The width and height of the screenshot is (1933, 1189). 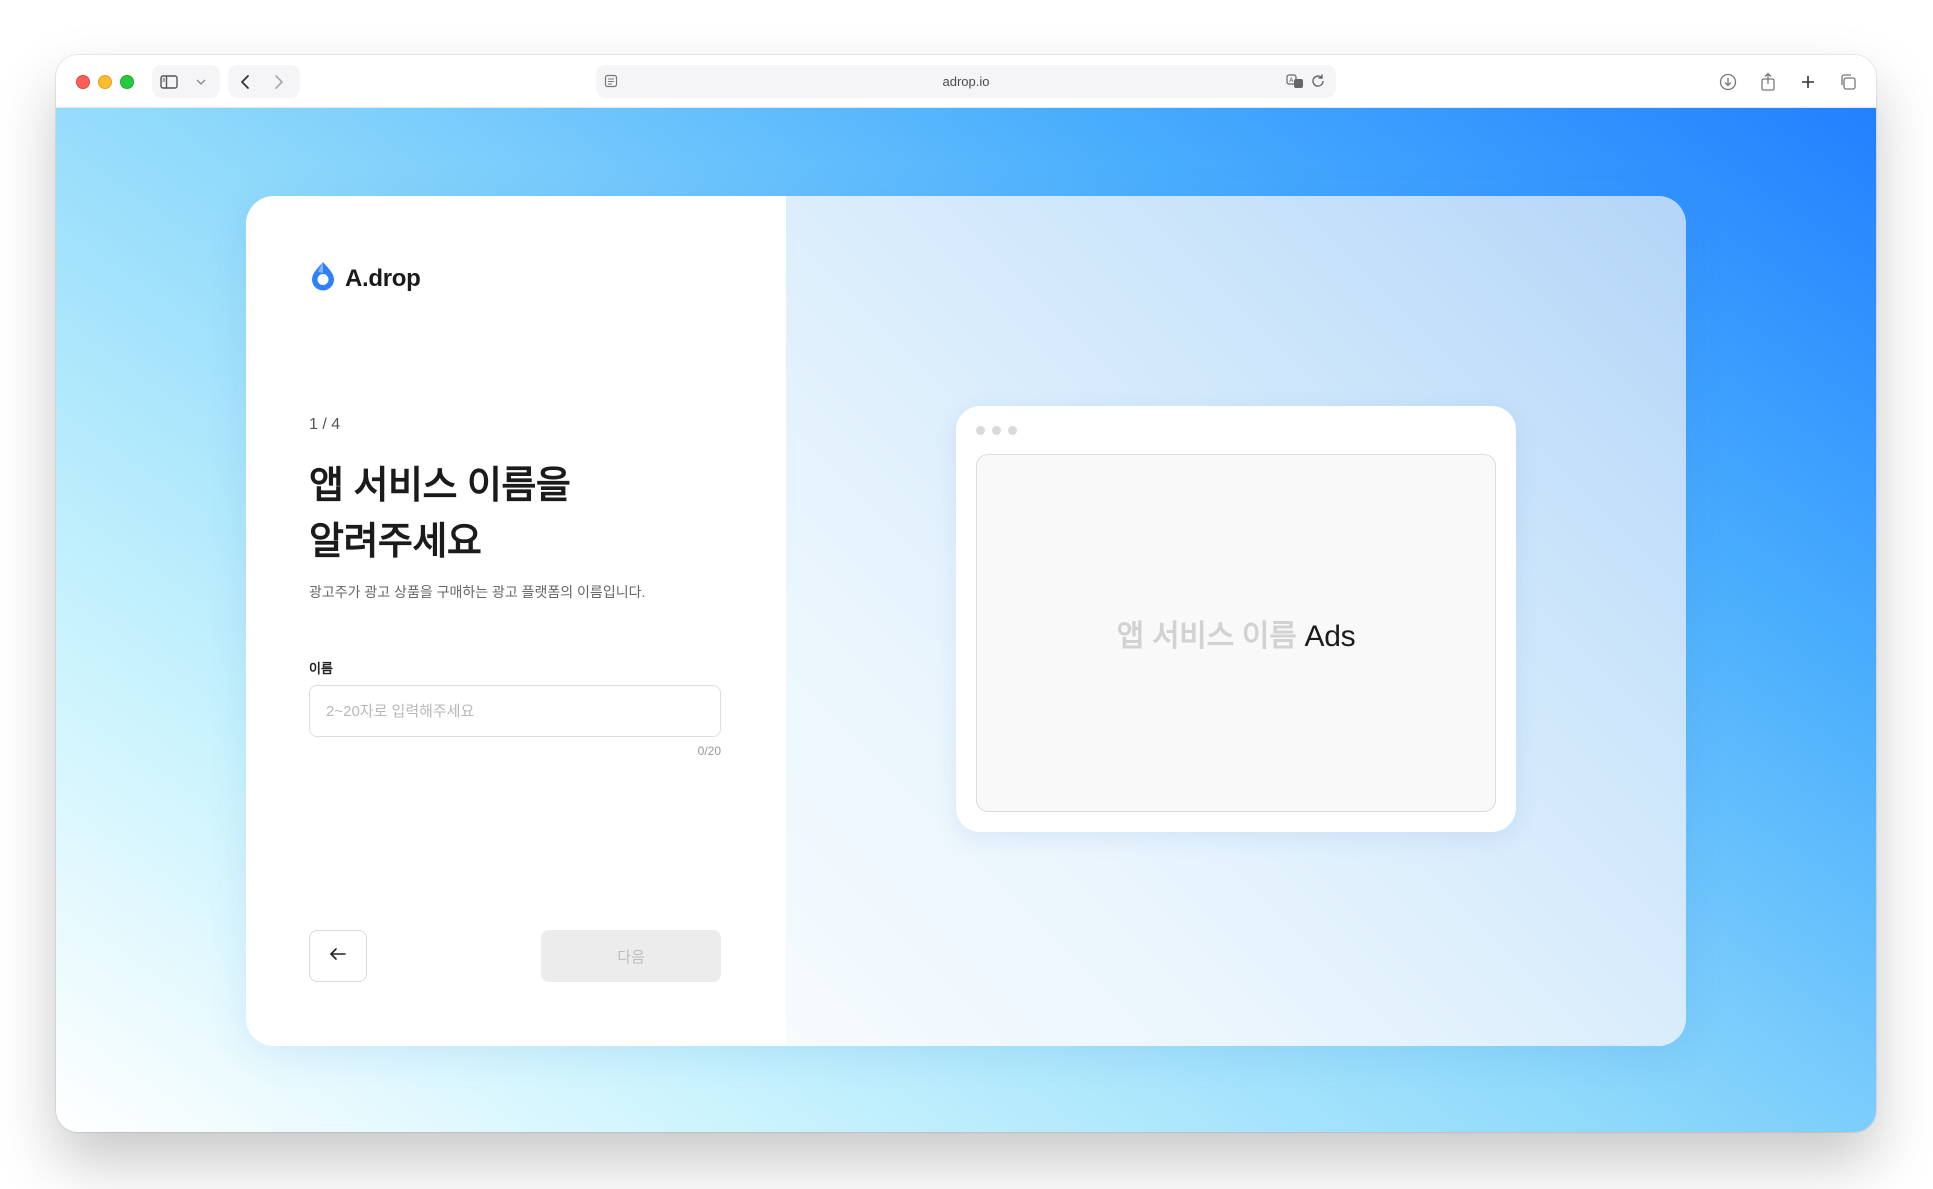 What do you see at coordinates (127, 82) in the screenshot?
I see `zoom-window-button` at bounding box center [127, 82].